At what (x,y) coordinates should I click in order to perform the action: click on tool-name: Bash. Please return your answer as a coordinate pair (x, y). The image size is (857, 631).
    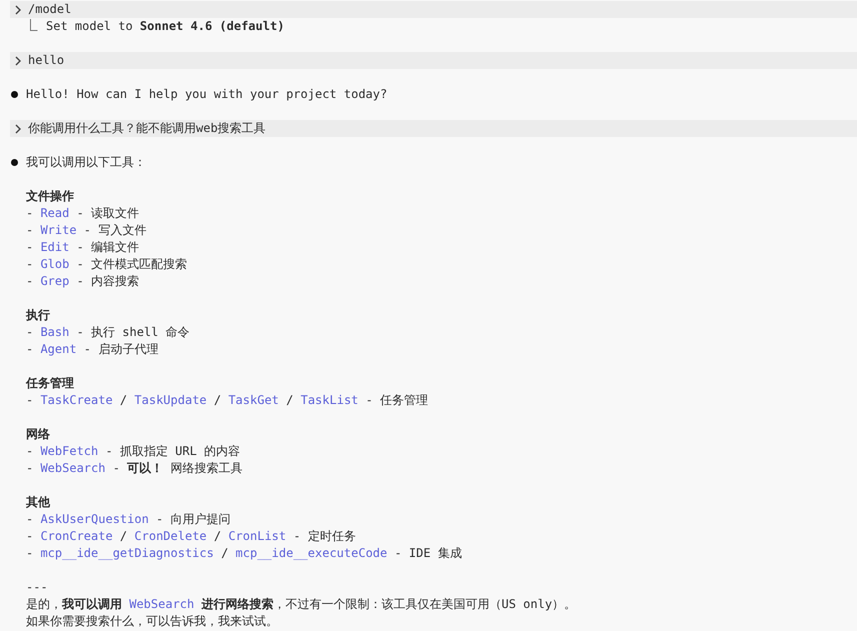
    Looking at the image, I should click on (55, 332).